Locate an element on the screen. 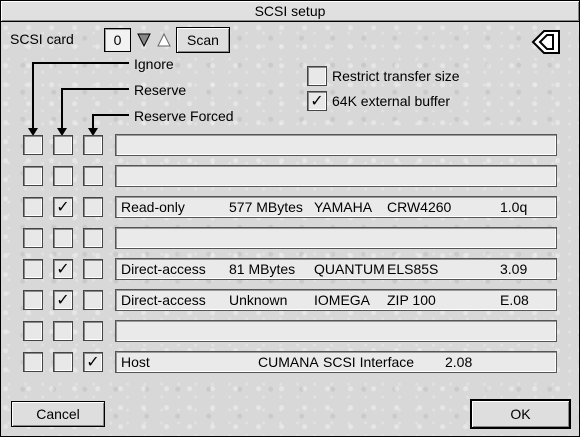 The height and width of the screenshot is (437, 580). column-pointer-arrows is located at coordinates (78, 99).